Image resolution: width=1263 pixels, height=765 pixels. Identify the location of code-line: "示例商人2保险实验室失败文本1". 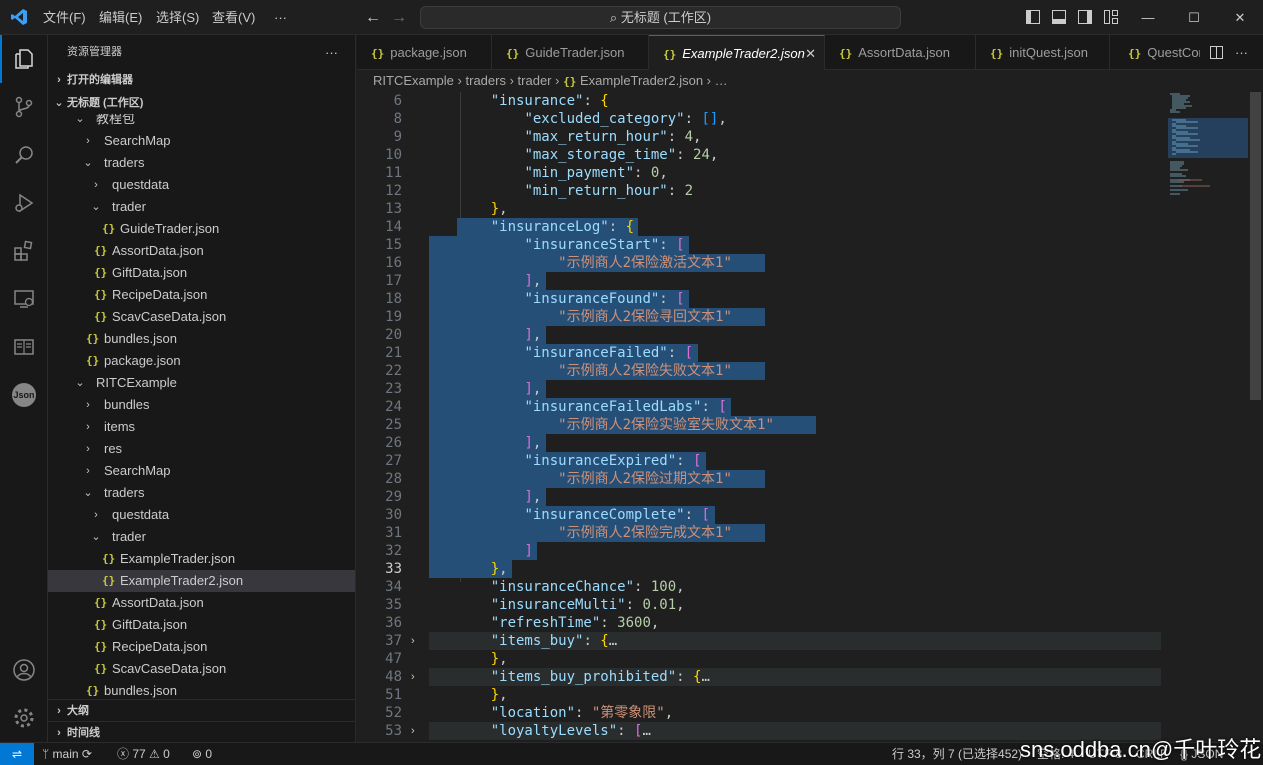
(615, 425).